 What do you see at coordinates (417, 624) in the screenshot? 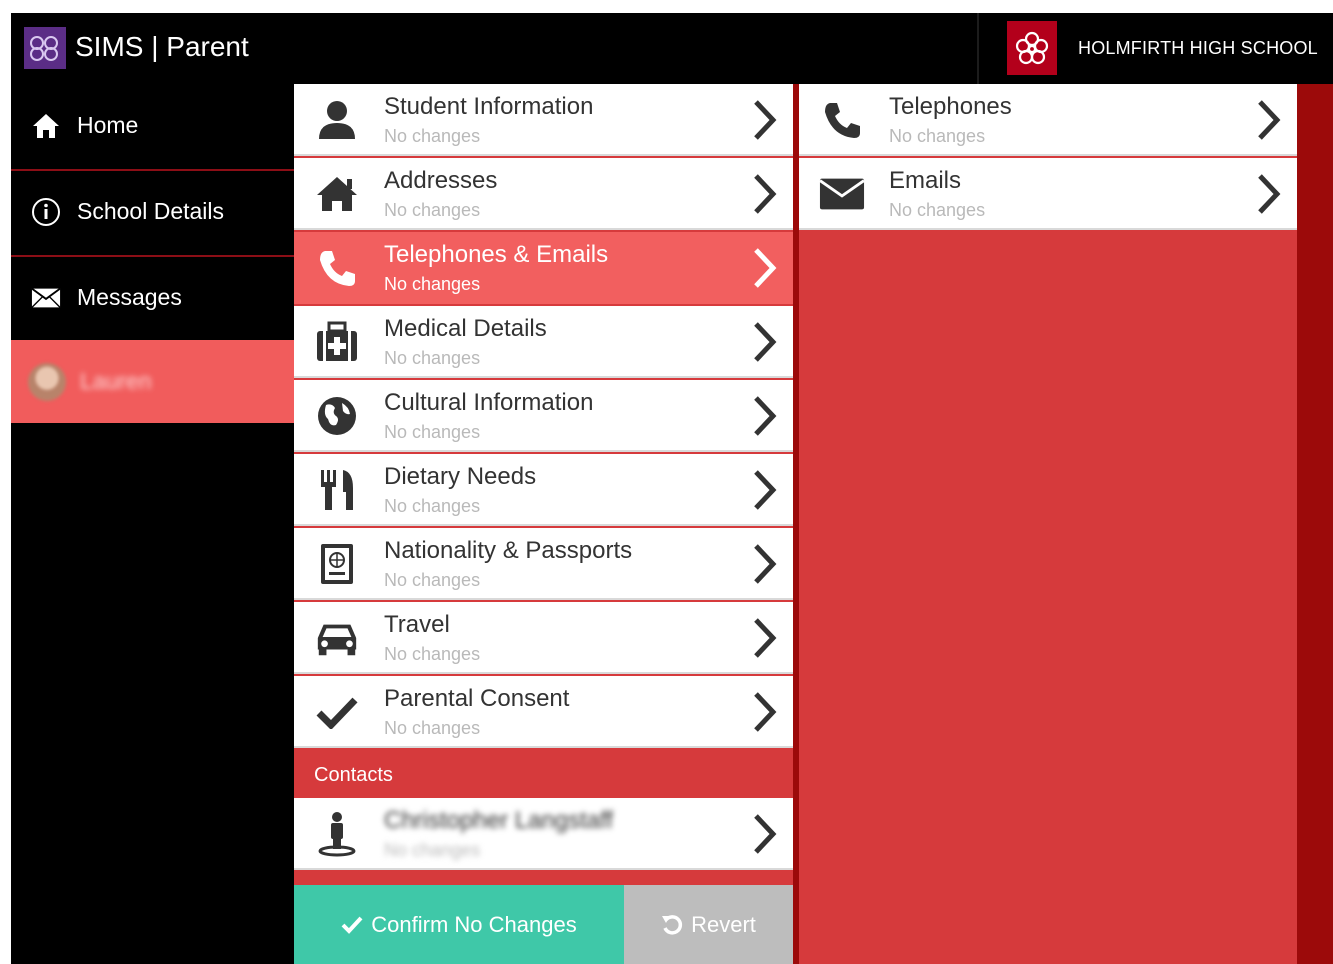
I see `row-title: Travel` at bounding box center [417, 624].